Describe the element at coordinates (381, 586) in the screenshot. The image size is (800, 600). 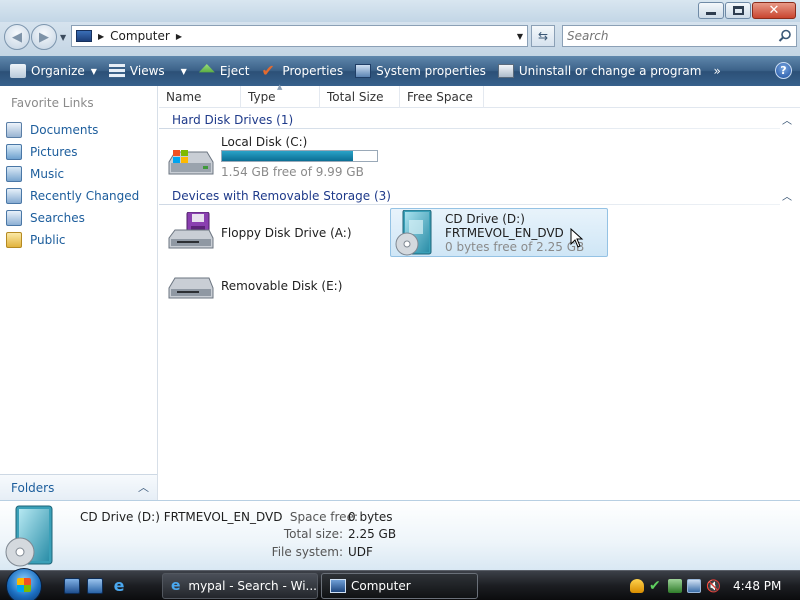
I see `taskbar-item-label: Computer` at that location.